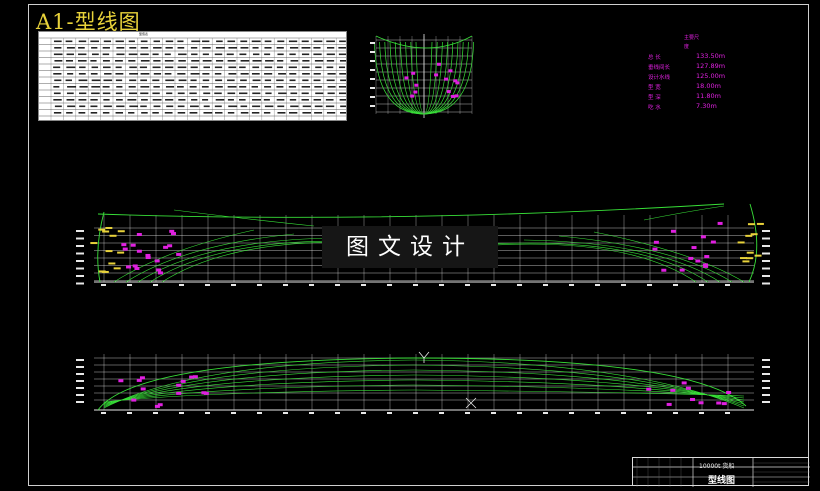  Describe the element at coordinates (706, 106) in the screenshot. I see `particular-value: 7.30m` at that location.